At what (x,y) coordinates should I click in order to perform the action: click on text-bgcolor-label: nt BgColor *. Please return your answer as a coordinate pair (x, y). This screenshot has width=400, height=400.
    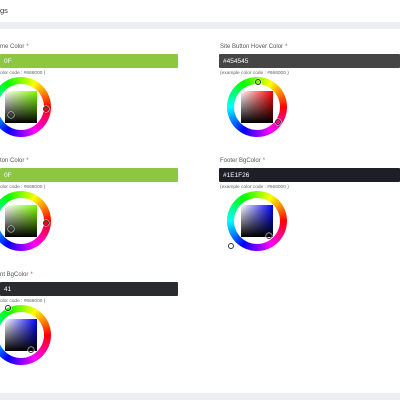
    Looking at the image, I should click on (16, 275).